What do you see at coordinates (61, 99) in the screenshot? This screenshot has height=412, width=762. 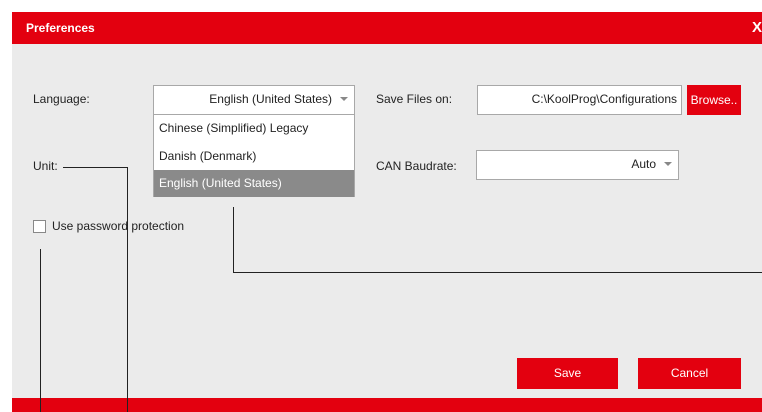 I see `language-label: Language:` at bounding box center [61, 99].